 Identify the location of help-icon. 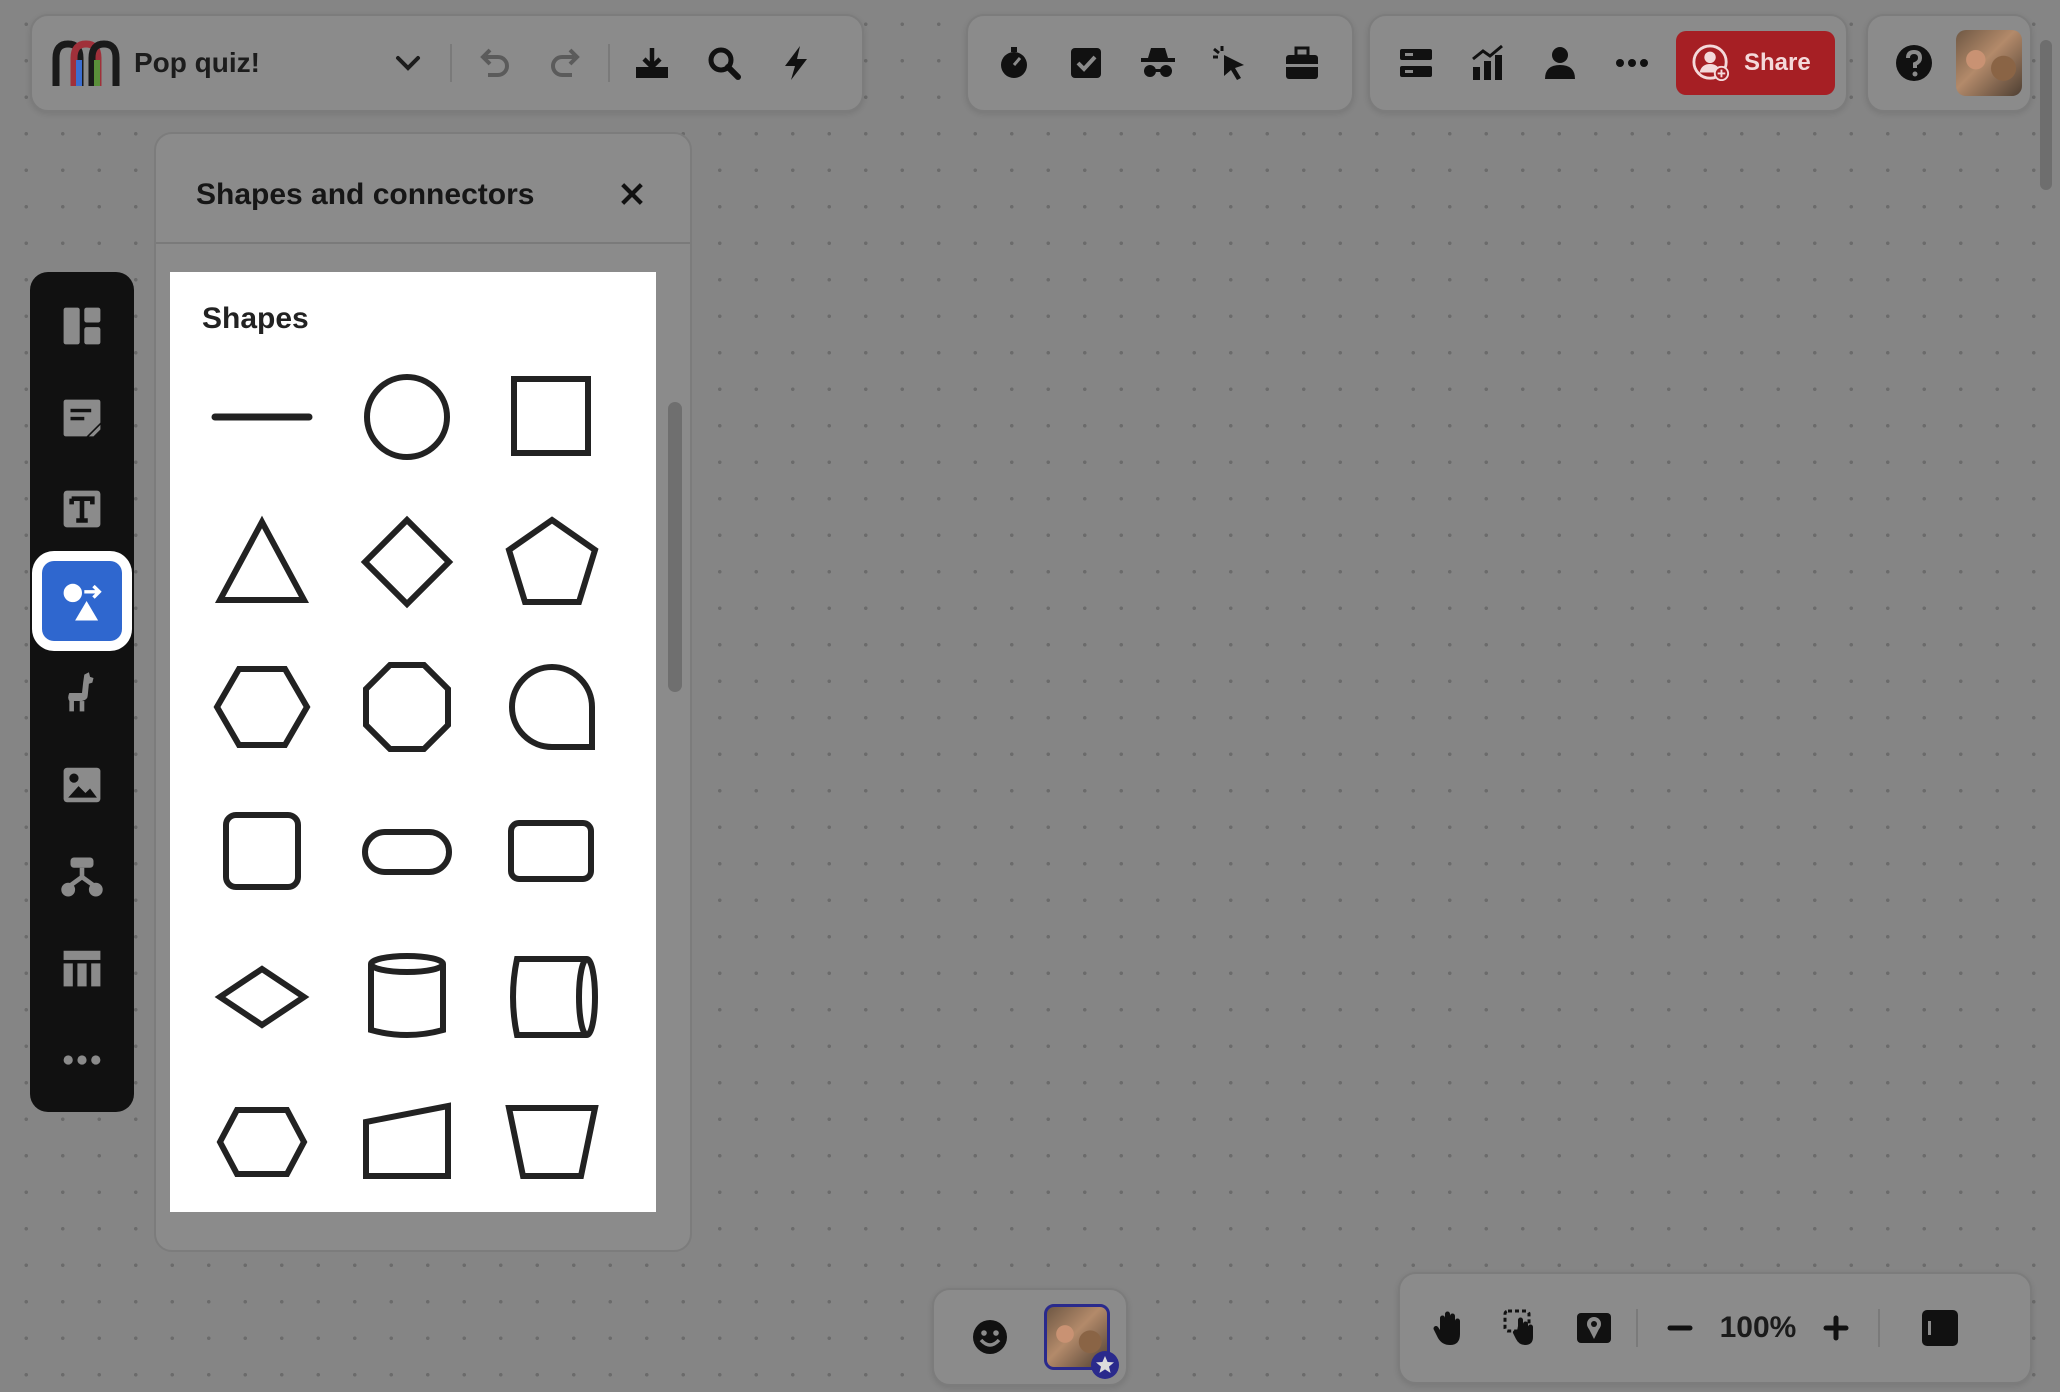
(1914, 63).